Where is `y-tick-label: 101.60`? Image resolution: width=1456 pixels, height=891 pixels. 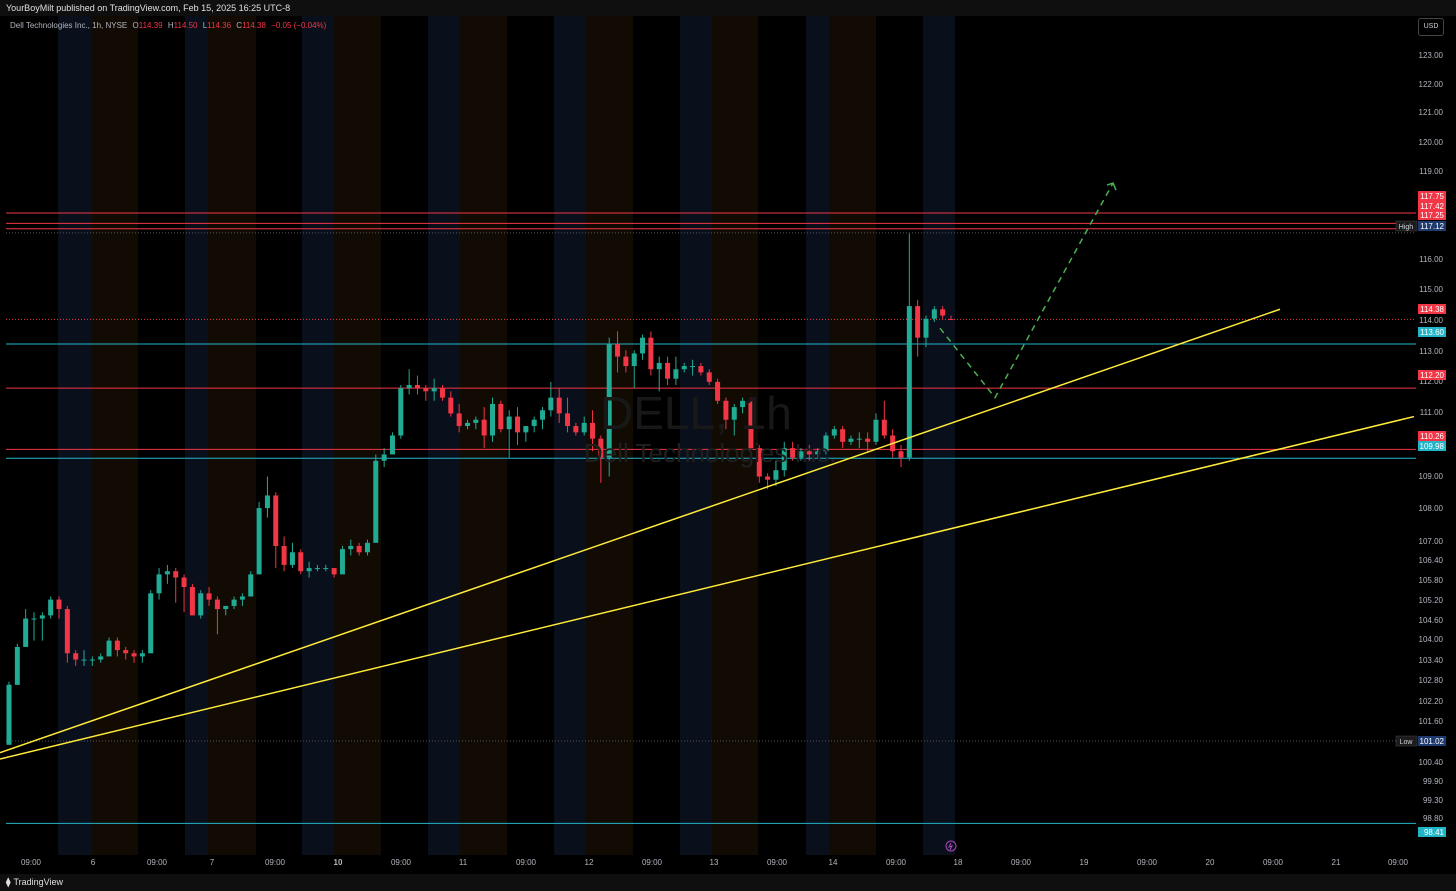
y-tick-label: 101.60 is located at coordinates (1431, 721).